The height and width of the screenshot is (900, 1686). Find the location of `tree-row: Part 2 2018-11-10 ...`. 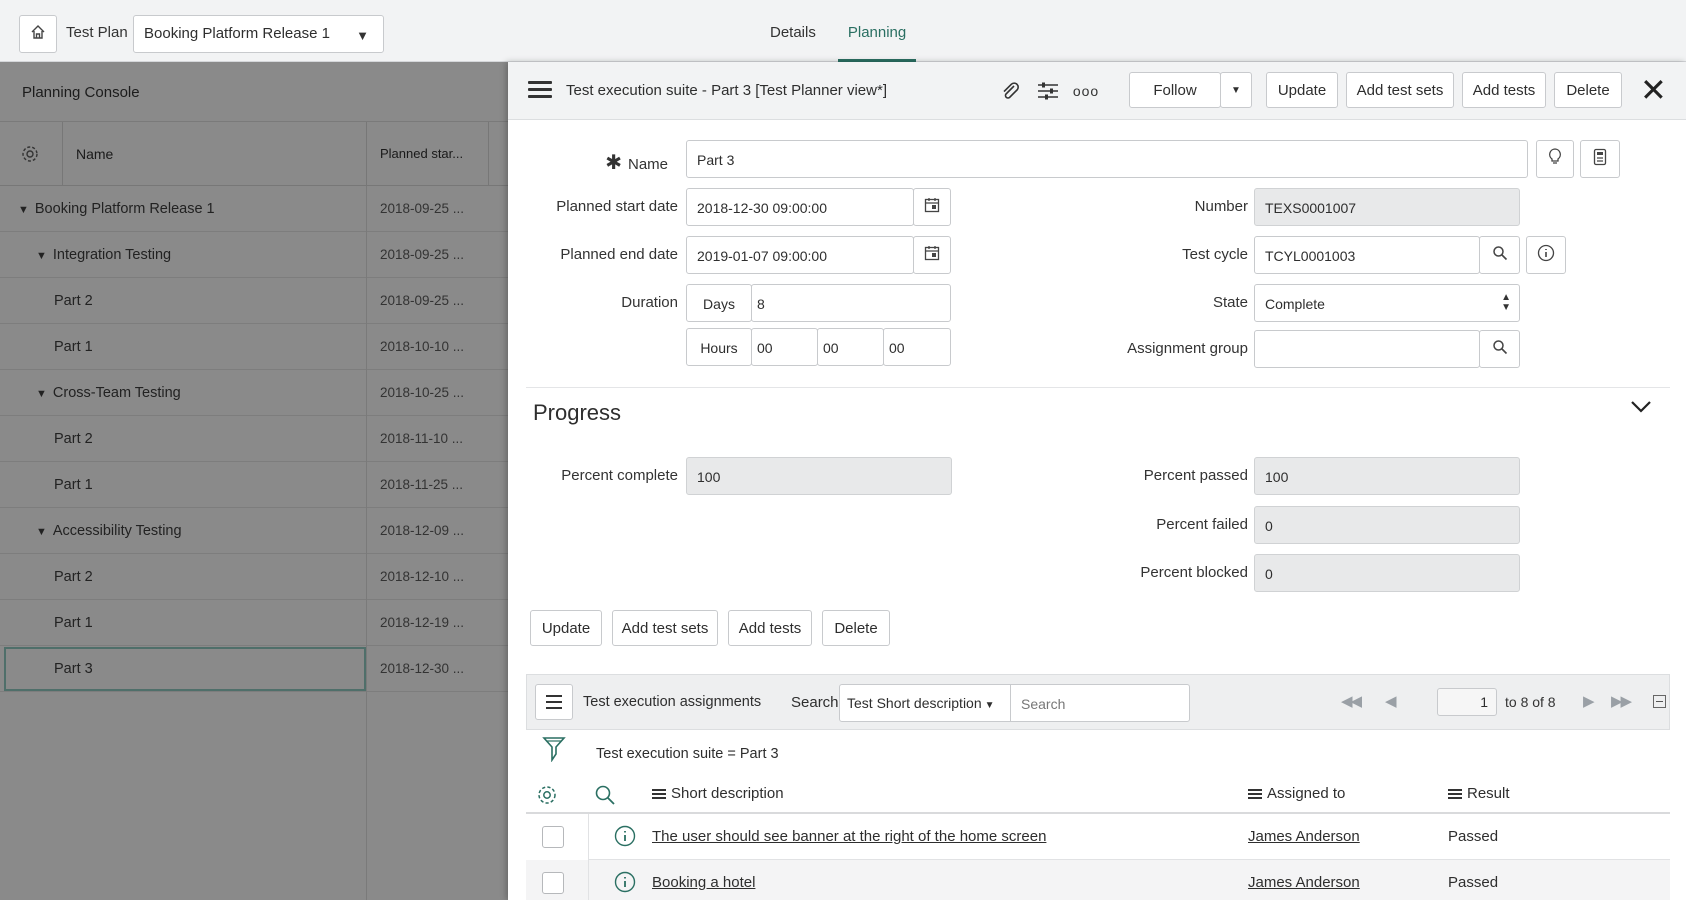

tree-row: Part 2 2018-11-10 ... is located at coordinates (254, 439).